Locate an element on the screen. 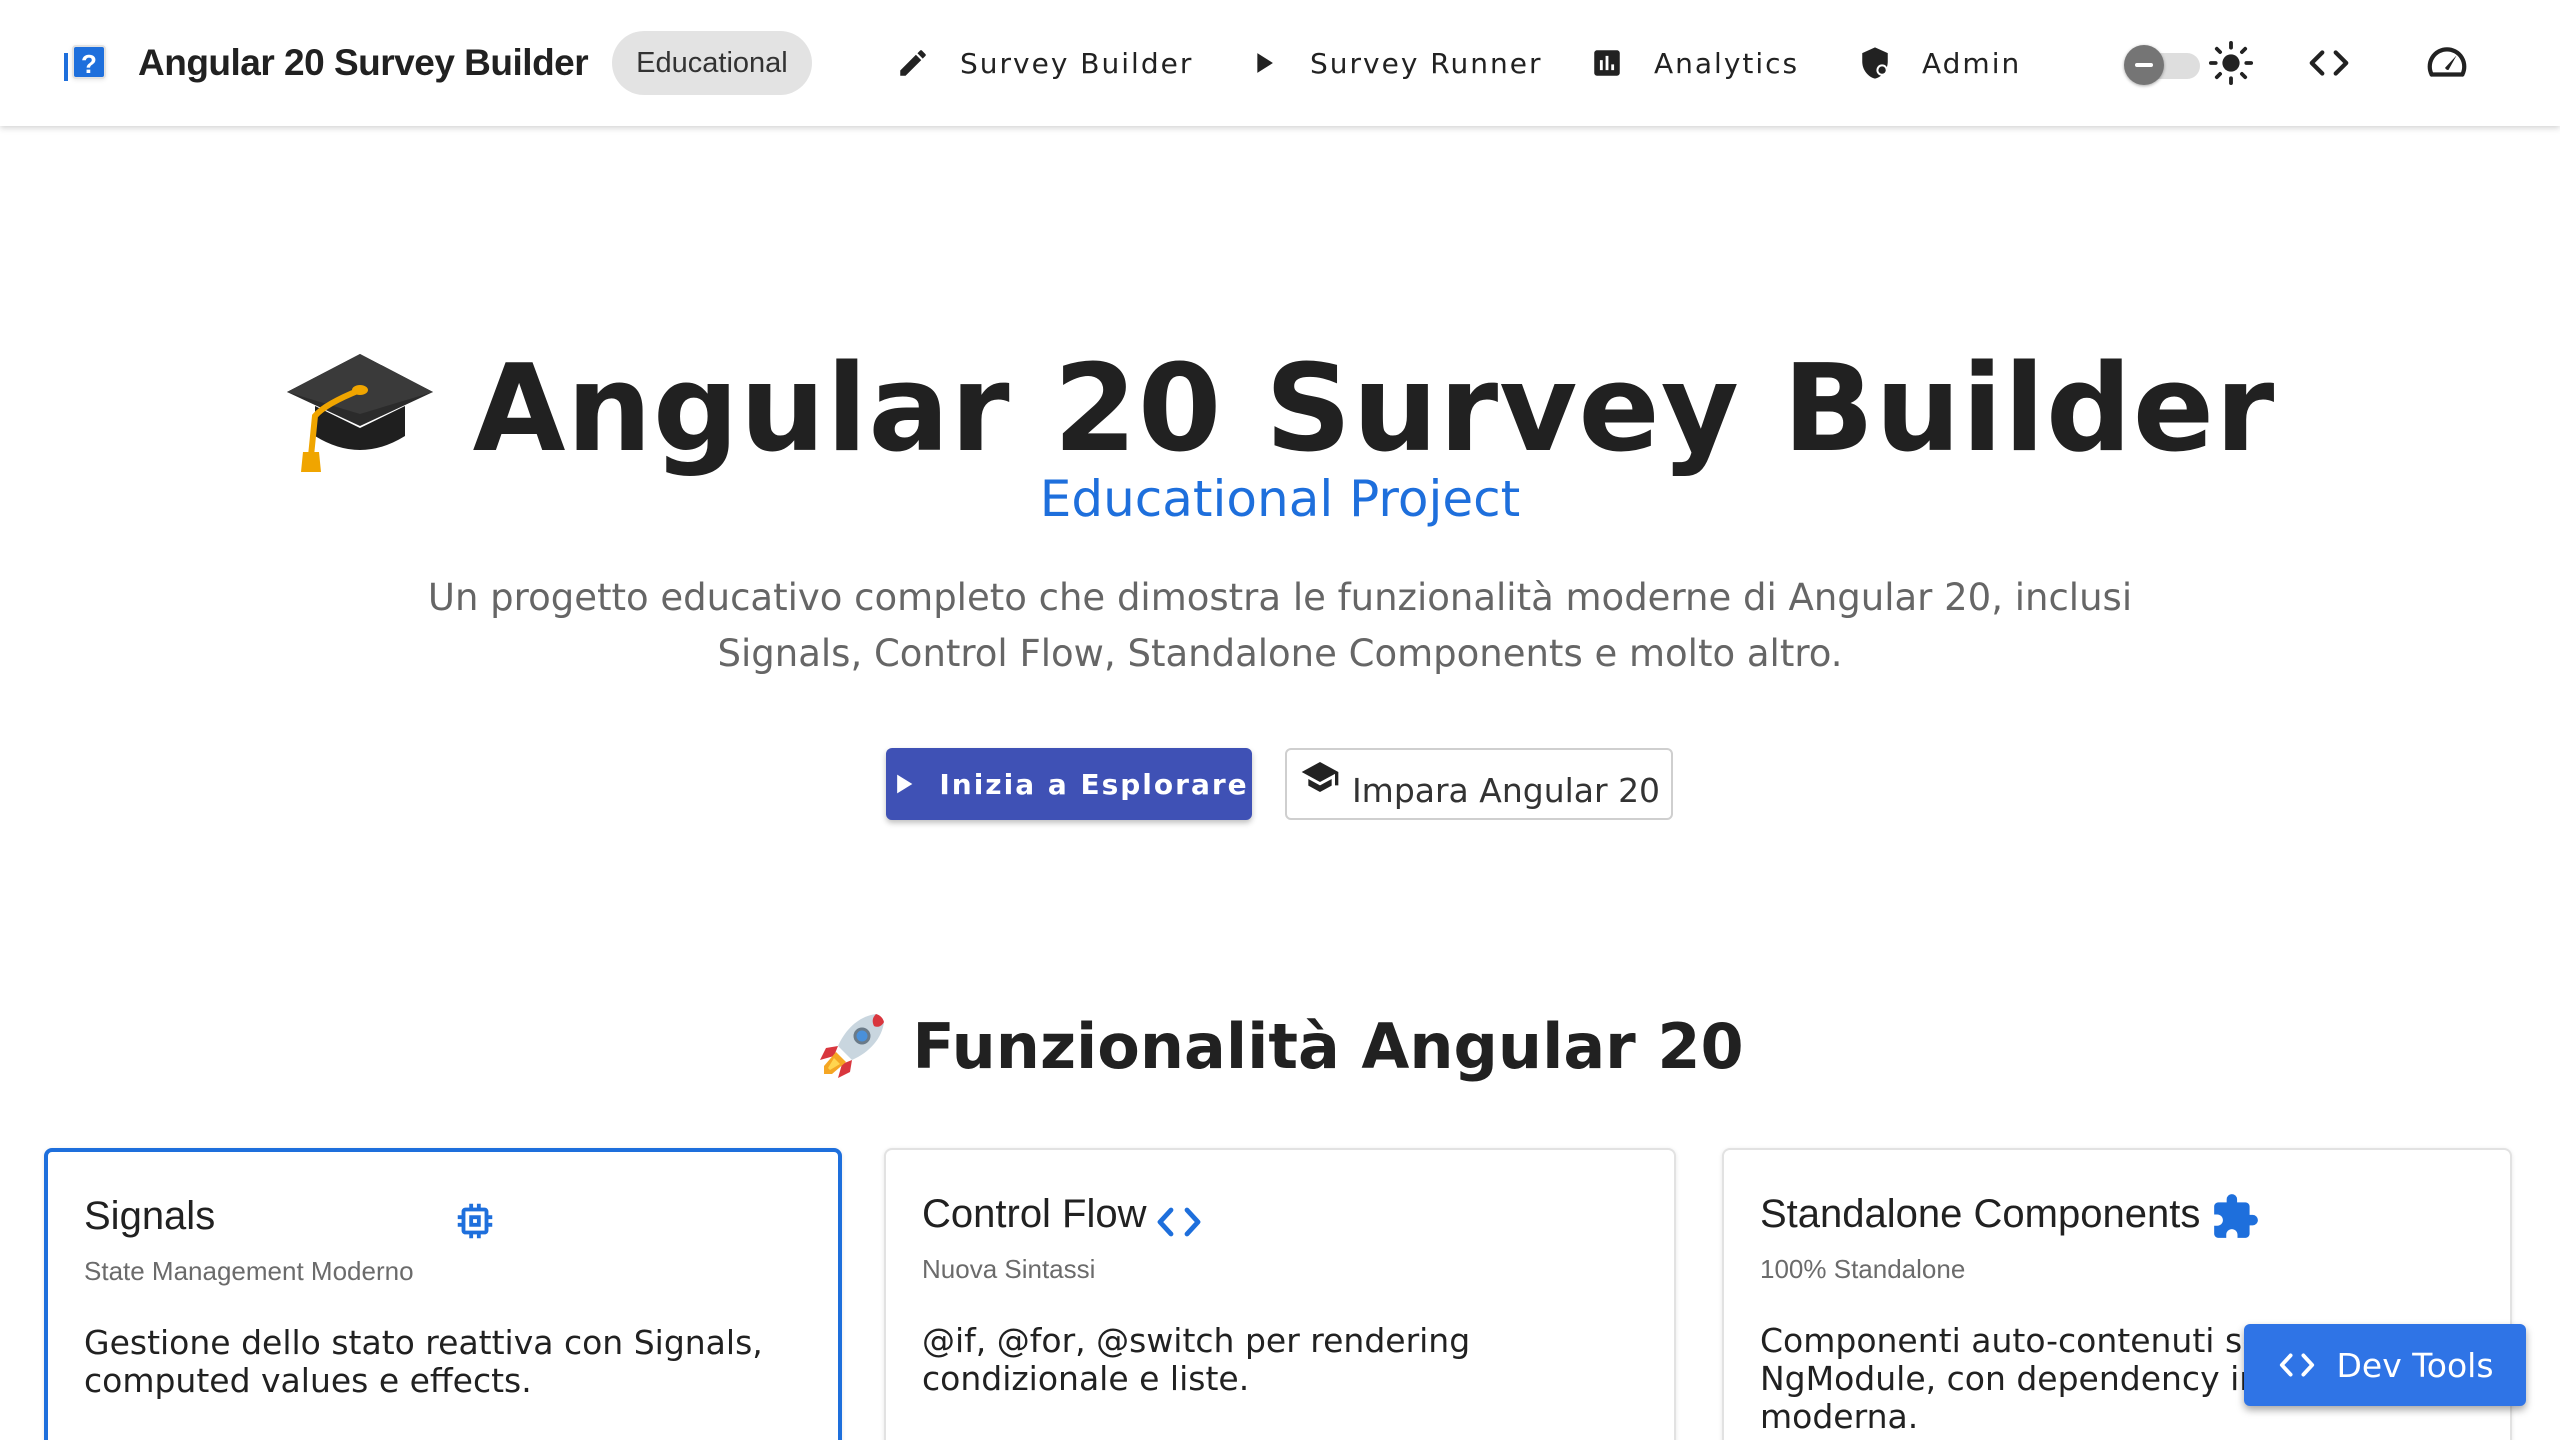 Image resolution: width=2560 pixels, height=1440 pixels. nav-survey-runner: Survey Runner is located at coordinates (1394, 63).